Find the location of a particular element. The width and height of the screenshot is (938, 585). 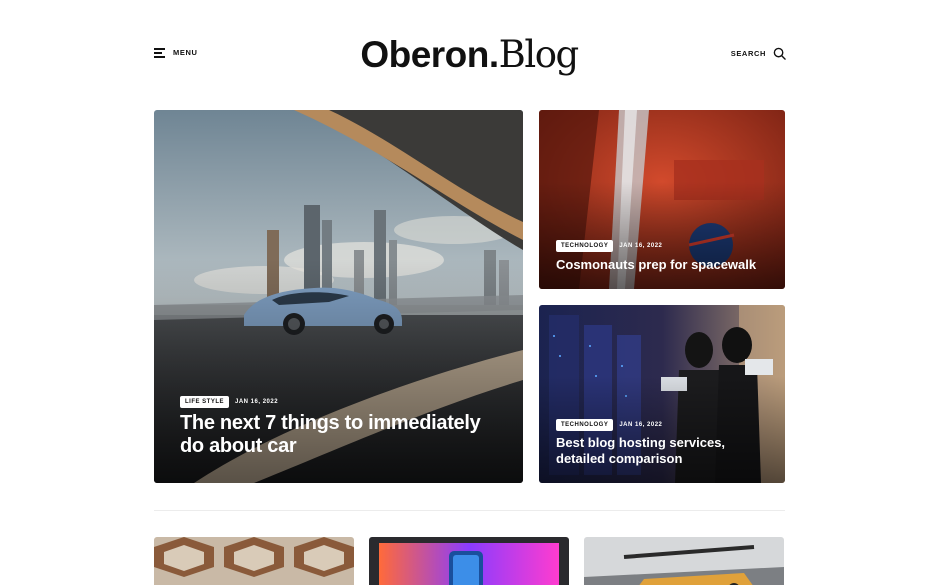

search-button: SEARCH is located at coordinates (758, 53).